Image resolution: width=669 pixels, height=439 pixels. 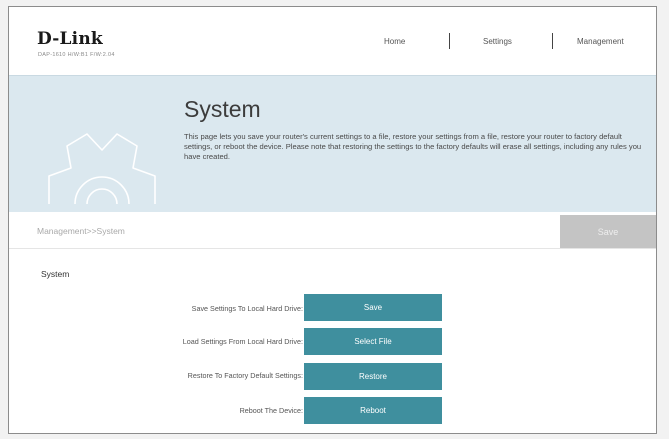 What do you see at coordinates (70, 39) in the screenshot?
I see `dlink-logo: D-Link` at bounding box center [70, 39].